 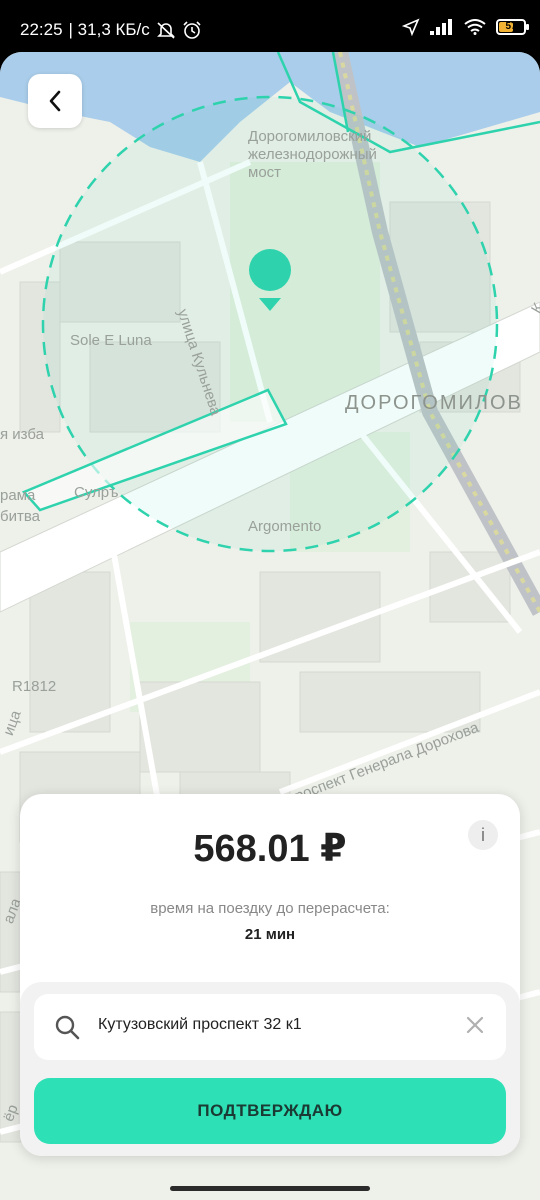 What do you see at coordinates (109, 29) in the screenshot?
I see `network-speed: | 31,3 КБ/с` at bounding box center [109, 29].